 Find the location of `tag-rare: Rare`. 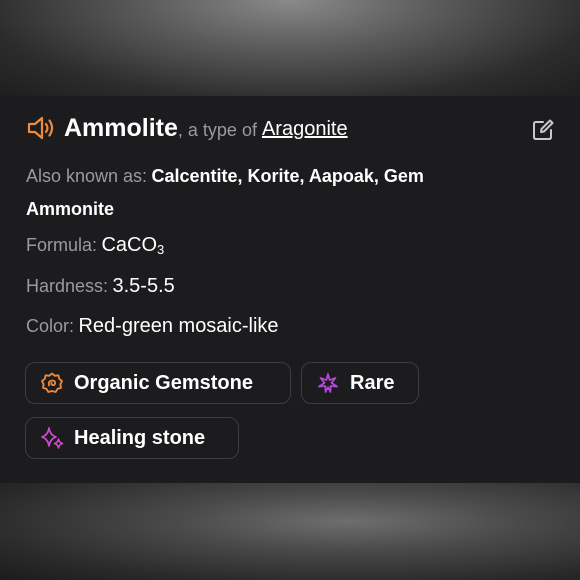

tag-rare: Rare is located at coordinates (360, 383).